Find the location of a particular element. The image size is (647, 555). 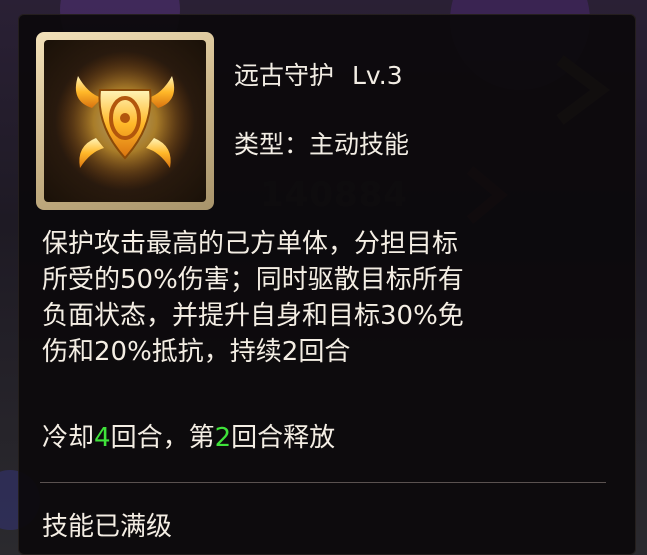

skill-type: 类型：主动技能 is located at coordinates (321, 143).